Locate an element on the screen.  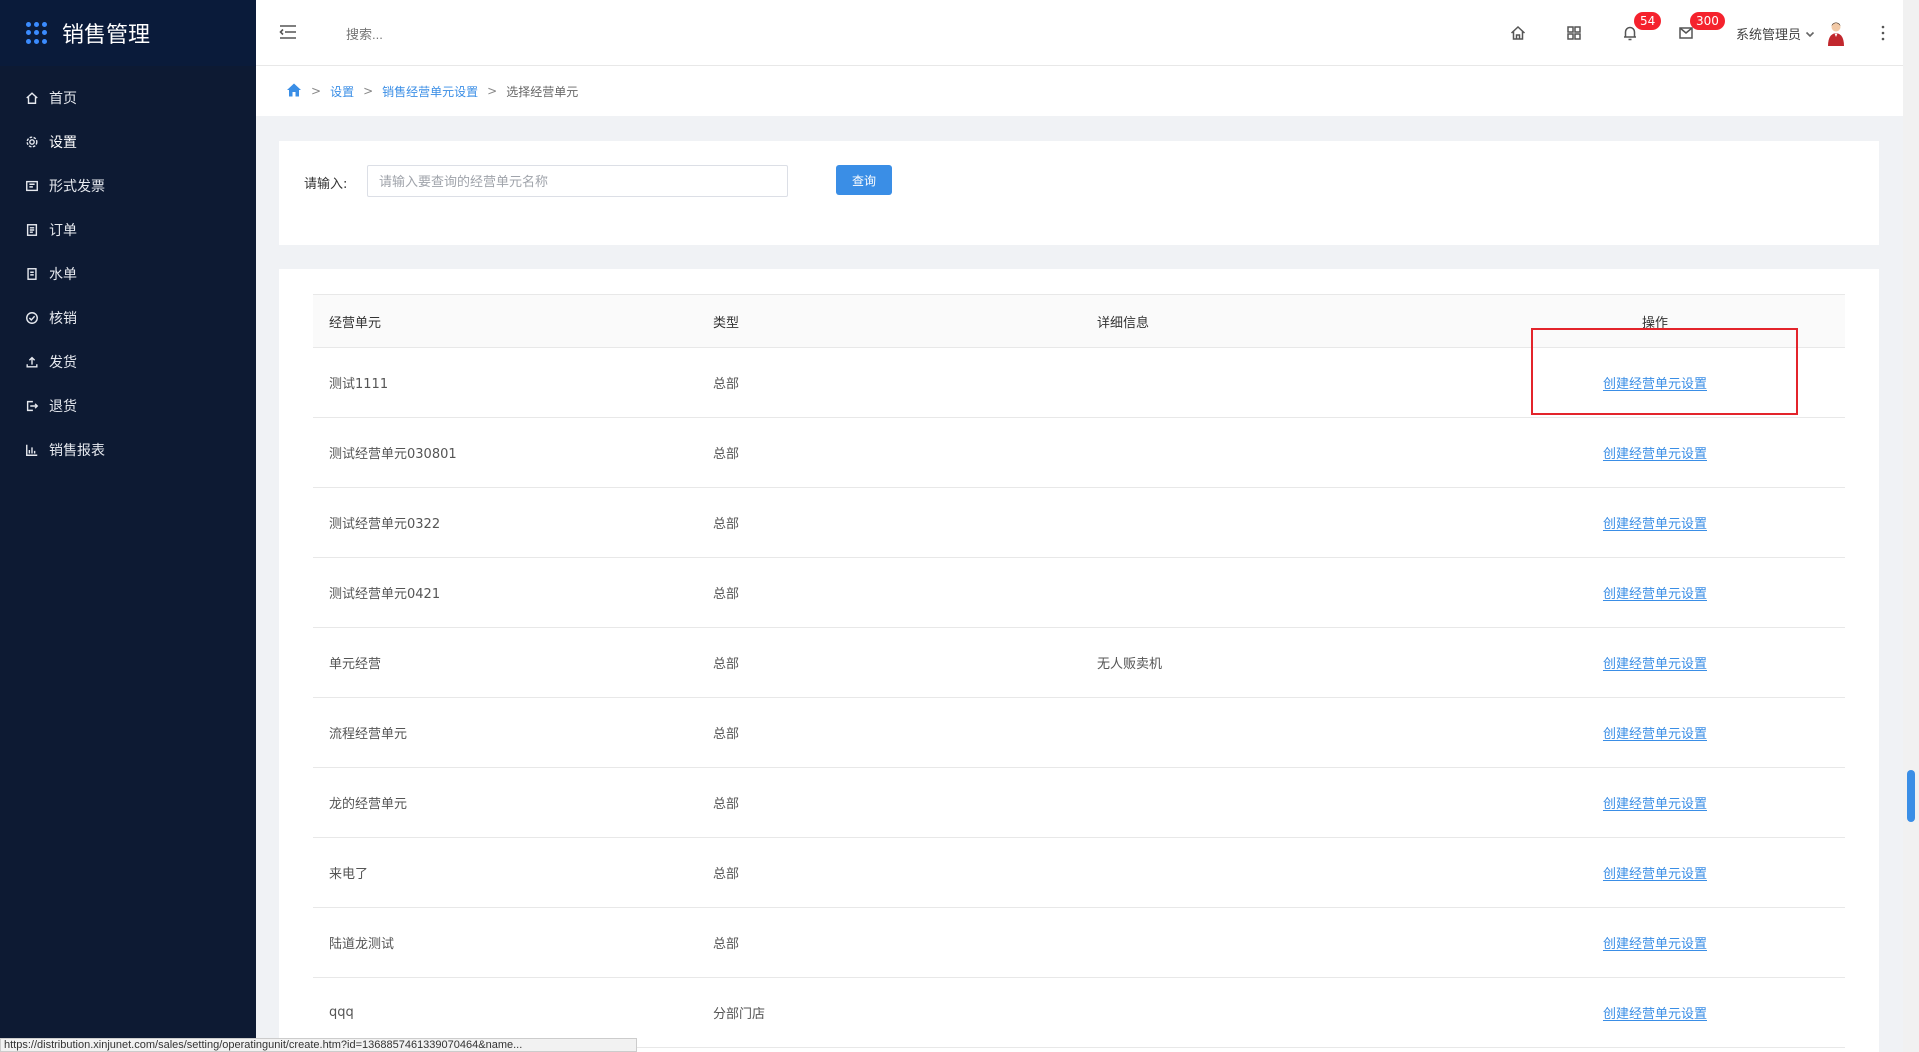
sidebar-item-label: 首页 is located at coordinates (63, 99).